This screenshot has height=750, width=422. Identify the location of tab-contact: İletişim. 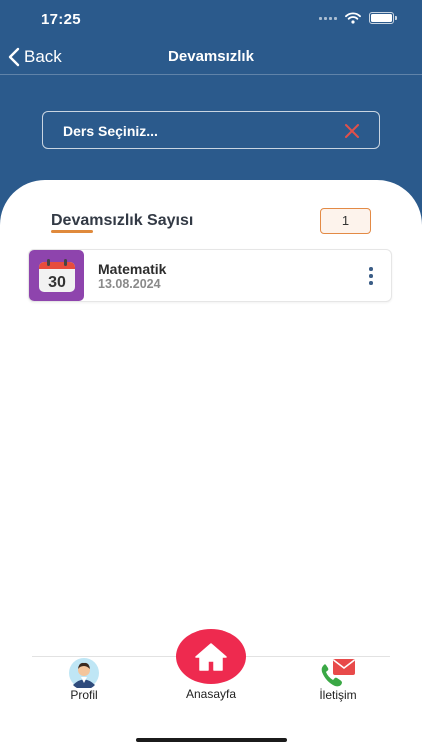
(338, 680).